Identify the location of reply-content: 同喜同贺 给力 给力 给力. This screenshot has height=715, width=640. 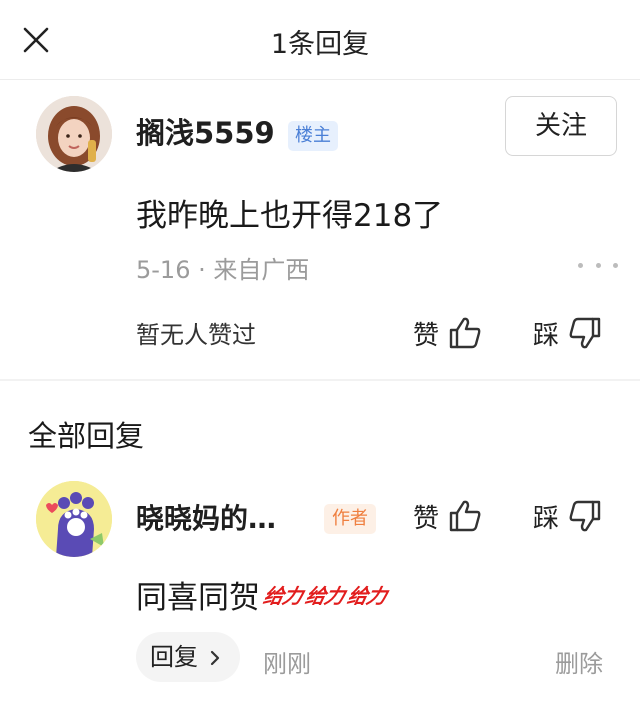
(262, 594).